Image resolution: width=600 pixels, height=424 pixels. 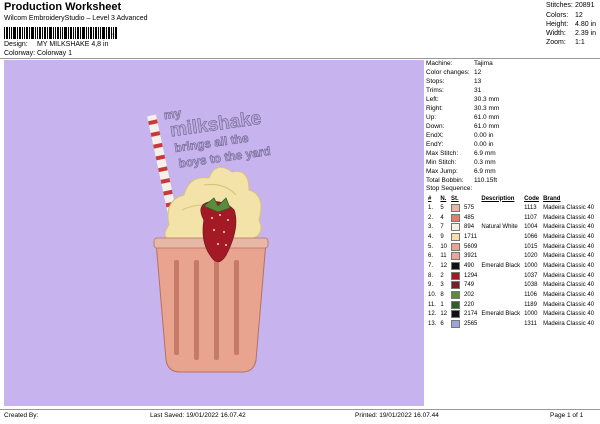 What do you see at coordinates (532, 198) in the screenshot?
I see `column-header: Code` at bounding box center [532, 198].